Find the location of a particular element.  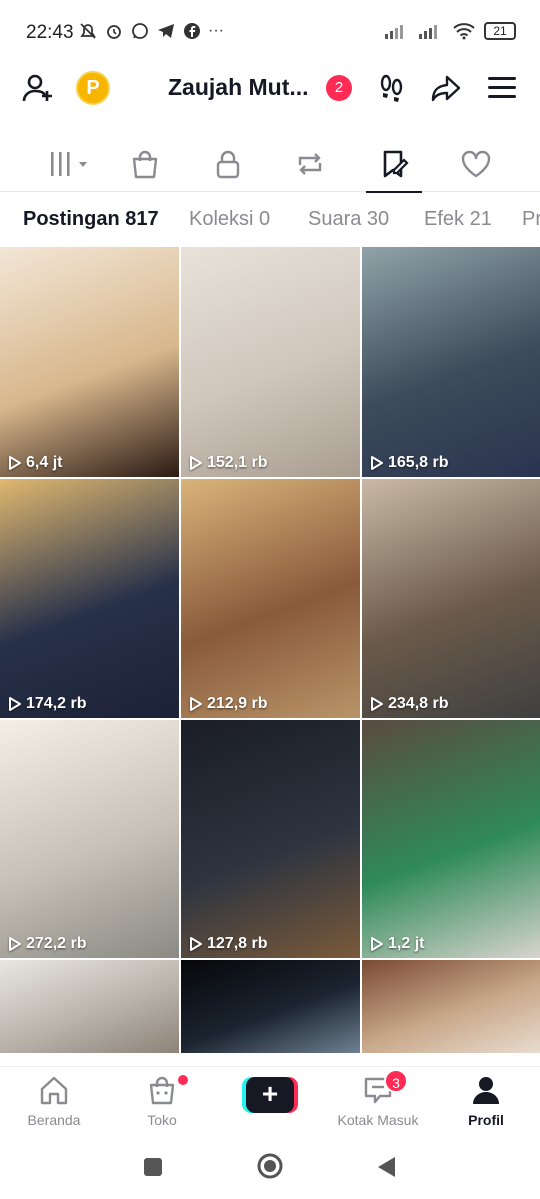

video-thumbnail: 165,8 rb is located at coordinates (451, 362).